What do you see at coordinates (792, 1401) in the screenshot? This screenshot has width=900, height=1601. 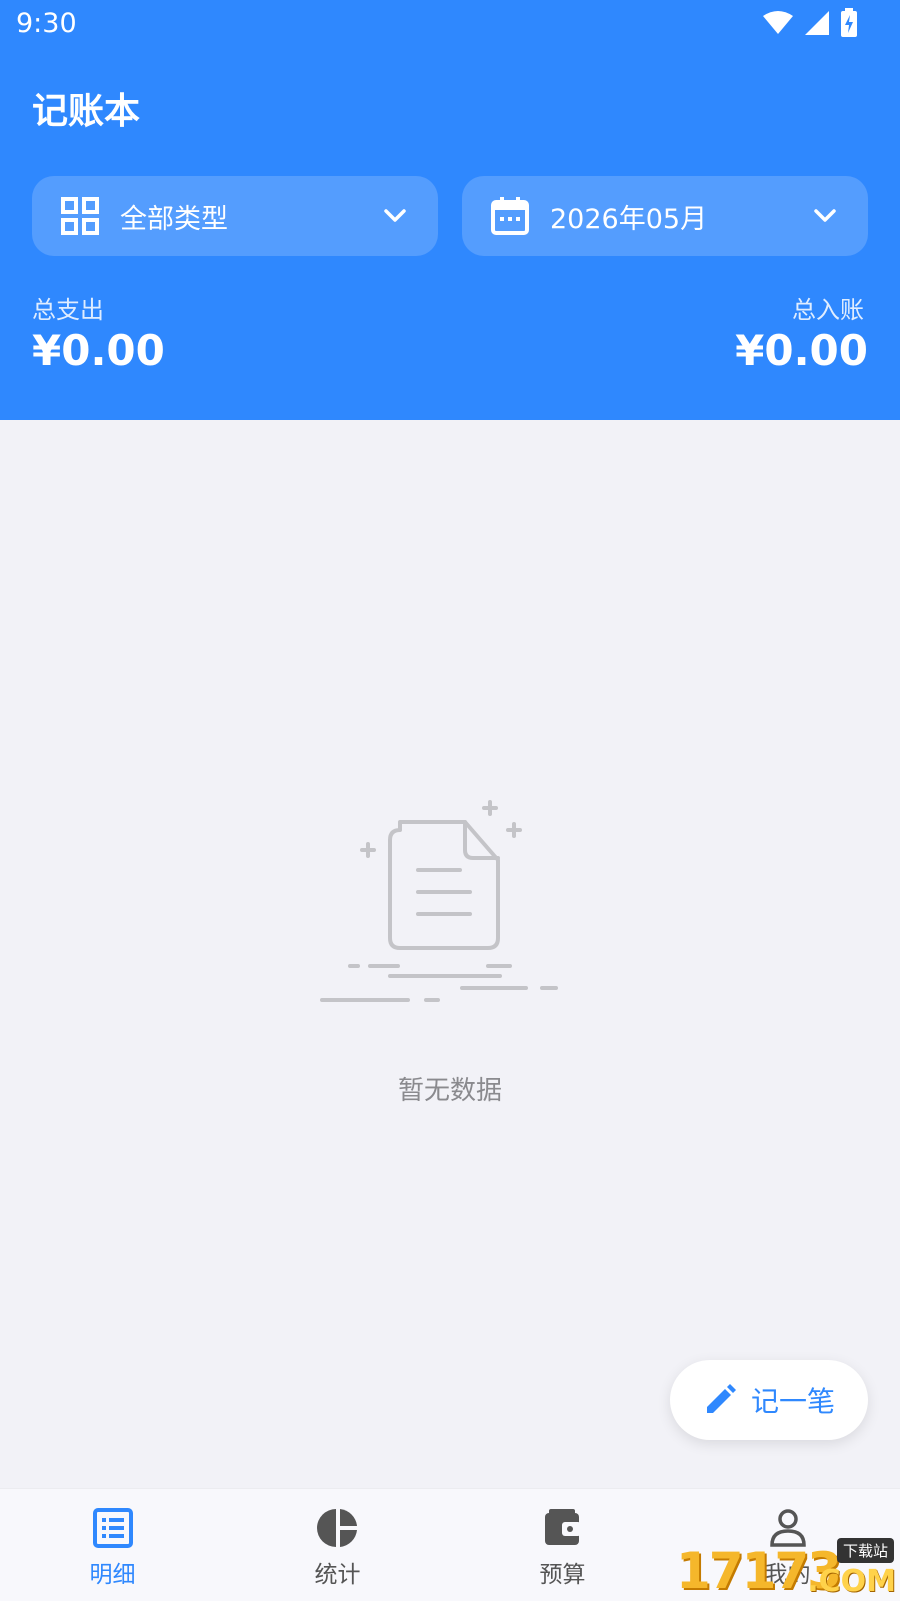 I see `add-record-label: 记一笔` at bounding box center [792, 1401].